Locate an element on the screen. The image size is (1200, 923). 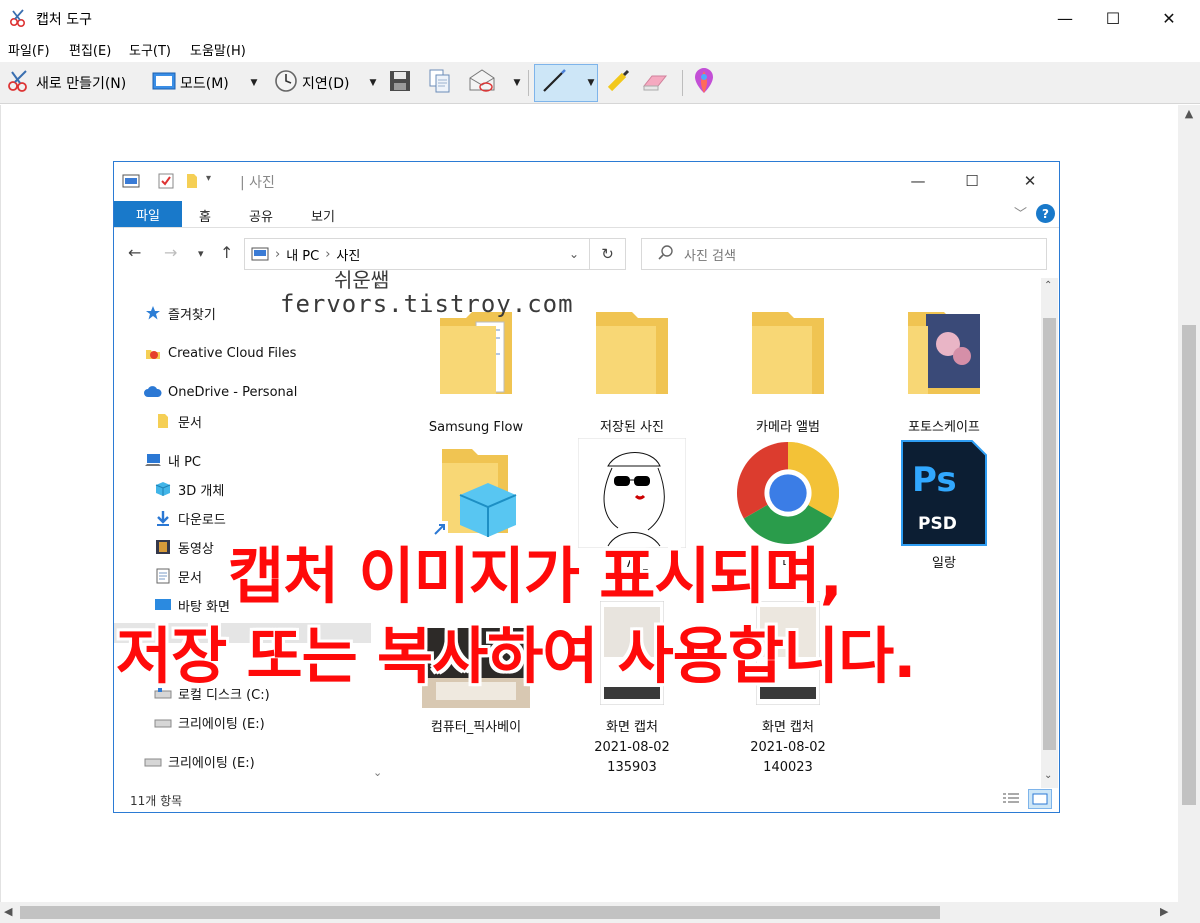
star-icon is located at coordinates (153, 313).